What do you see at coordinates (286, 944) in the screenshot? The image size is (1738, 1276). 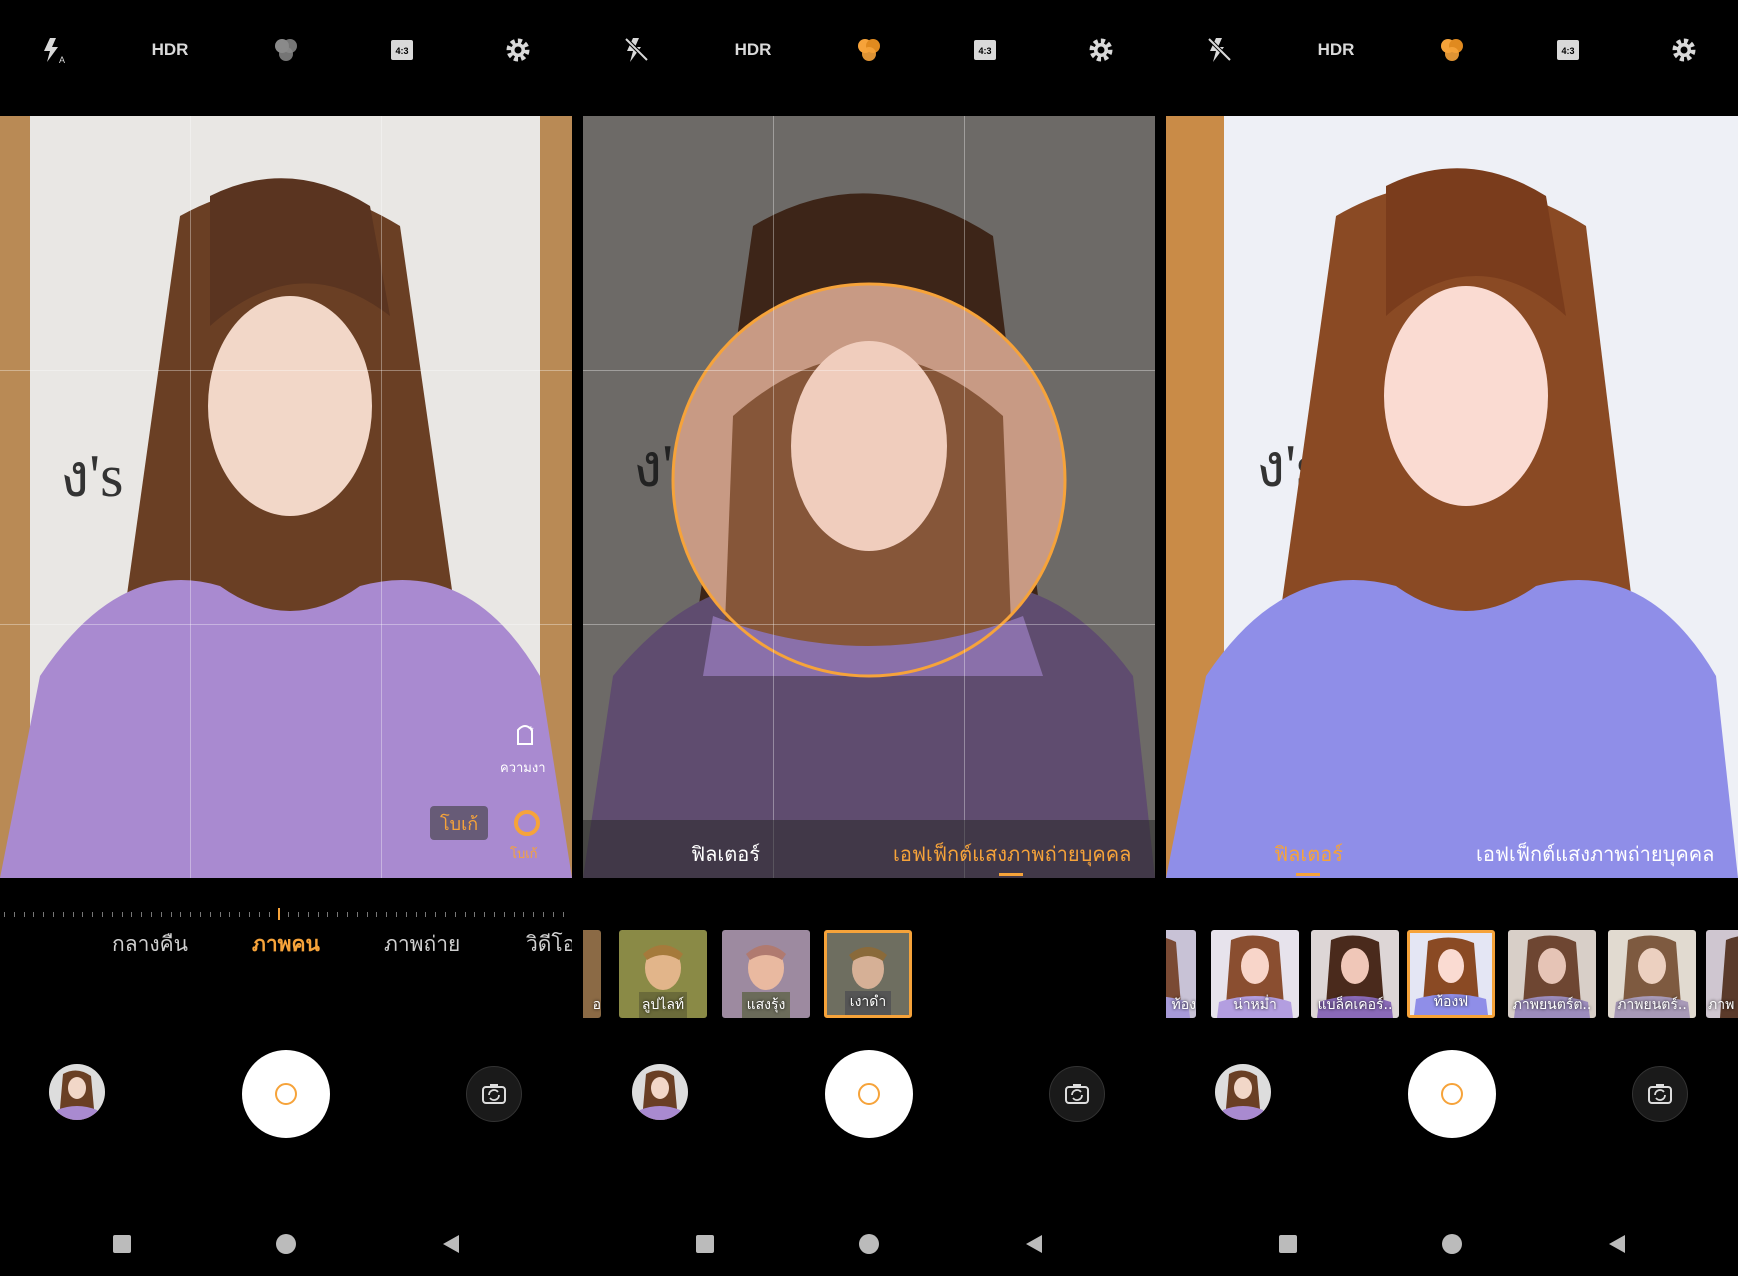 I see `mode-portrait: ภาพคน` at bounding box center [286, 944].